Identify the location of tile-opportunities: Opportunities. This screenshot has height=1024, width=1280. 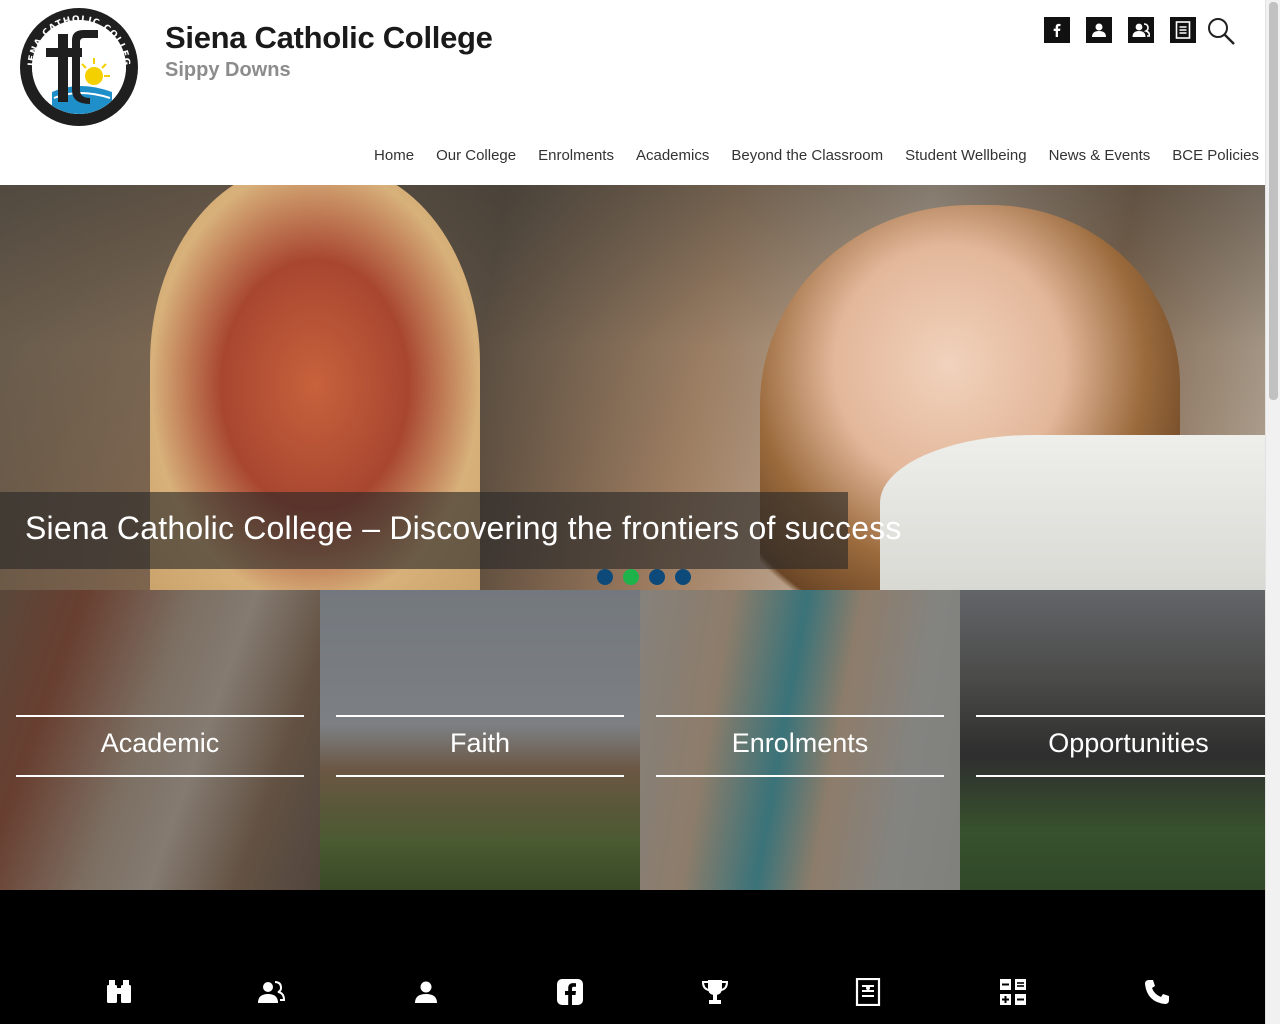
(1112, 740).